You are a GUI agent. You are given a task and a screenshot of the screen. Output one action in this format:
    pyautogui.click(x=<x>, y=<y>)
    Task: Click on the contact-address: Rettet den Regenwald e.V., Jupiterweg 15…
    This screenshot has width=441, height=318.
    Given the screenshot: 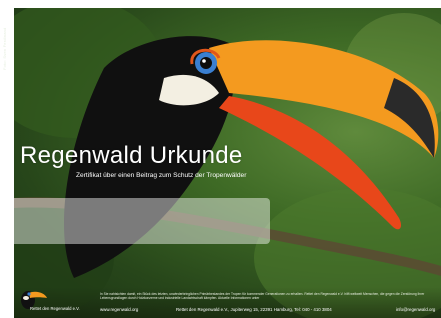 What is the action you would take?
    pyautogui.click(x=254, y=309)
    